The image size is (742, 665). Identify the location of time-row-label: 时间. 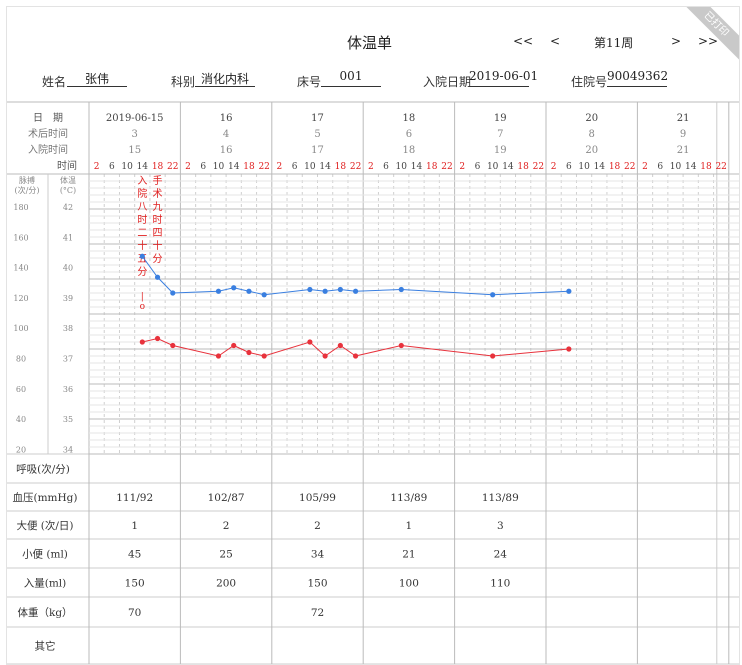
(67, 165).